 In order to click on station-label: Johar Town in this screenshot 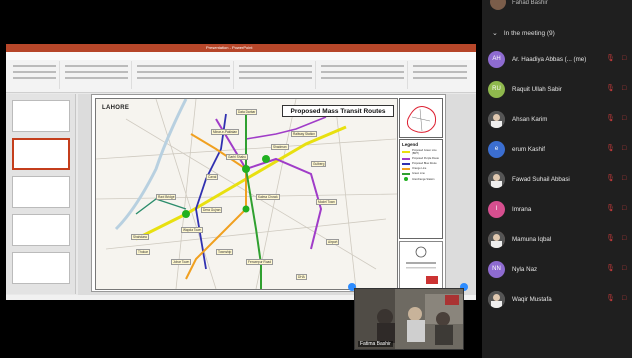, I will do `click(181, 262)`.